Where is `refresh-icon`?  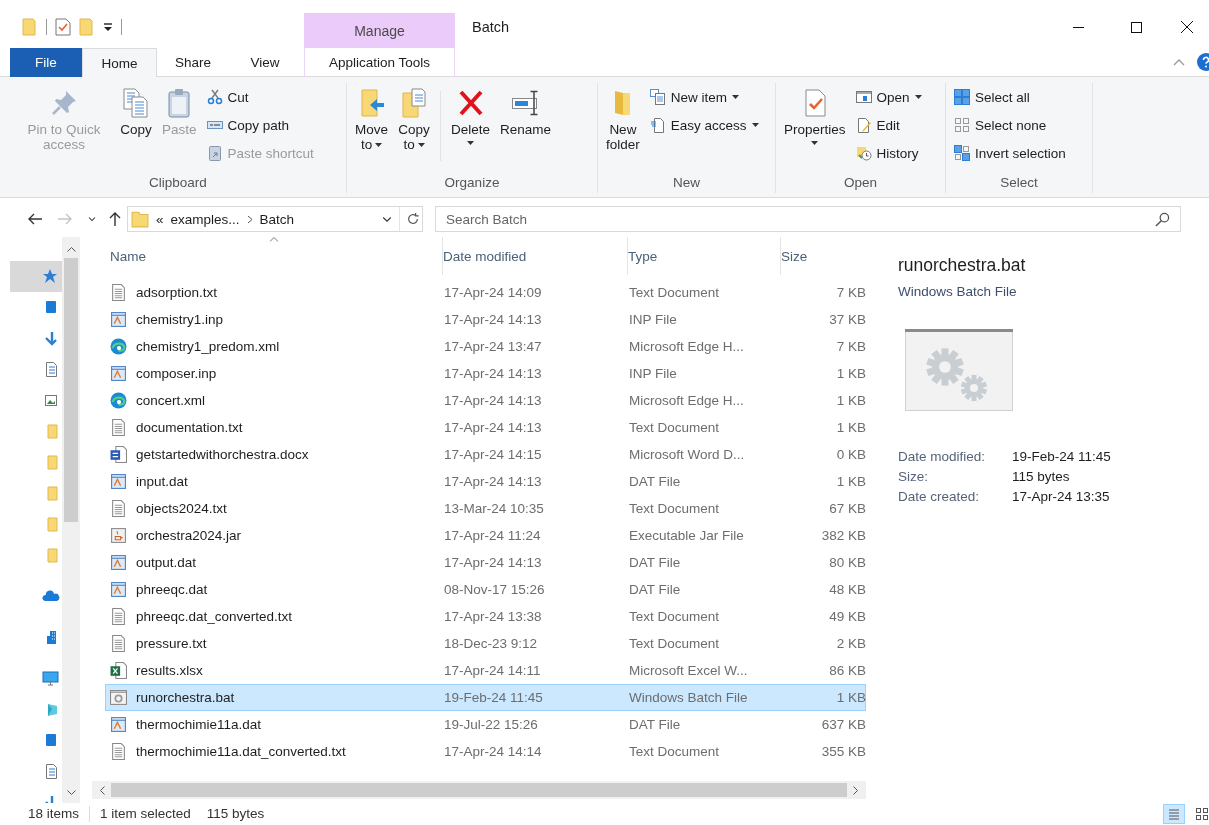
refresh-icon is located at coordinates (413, 219).